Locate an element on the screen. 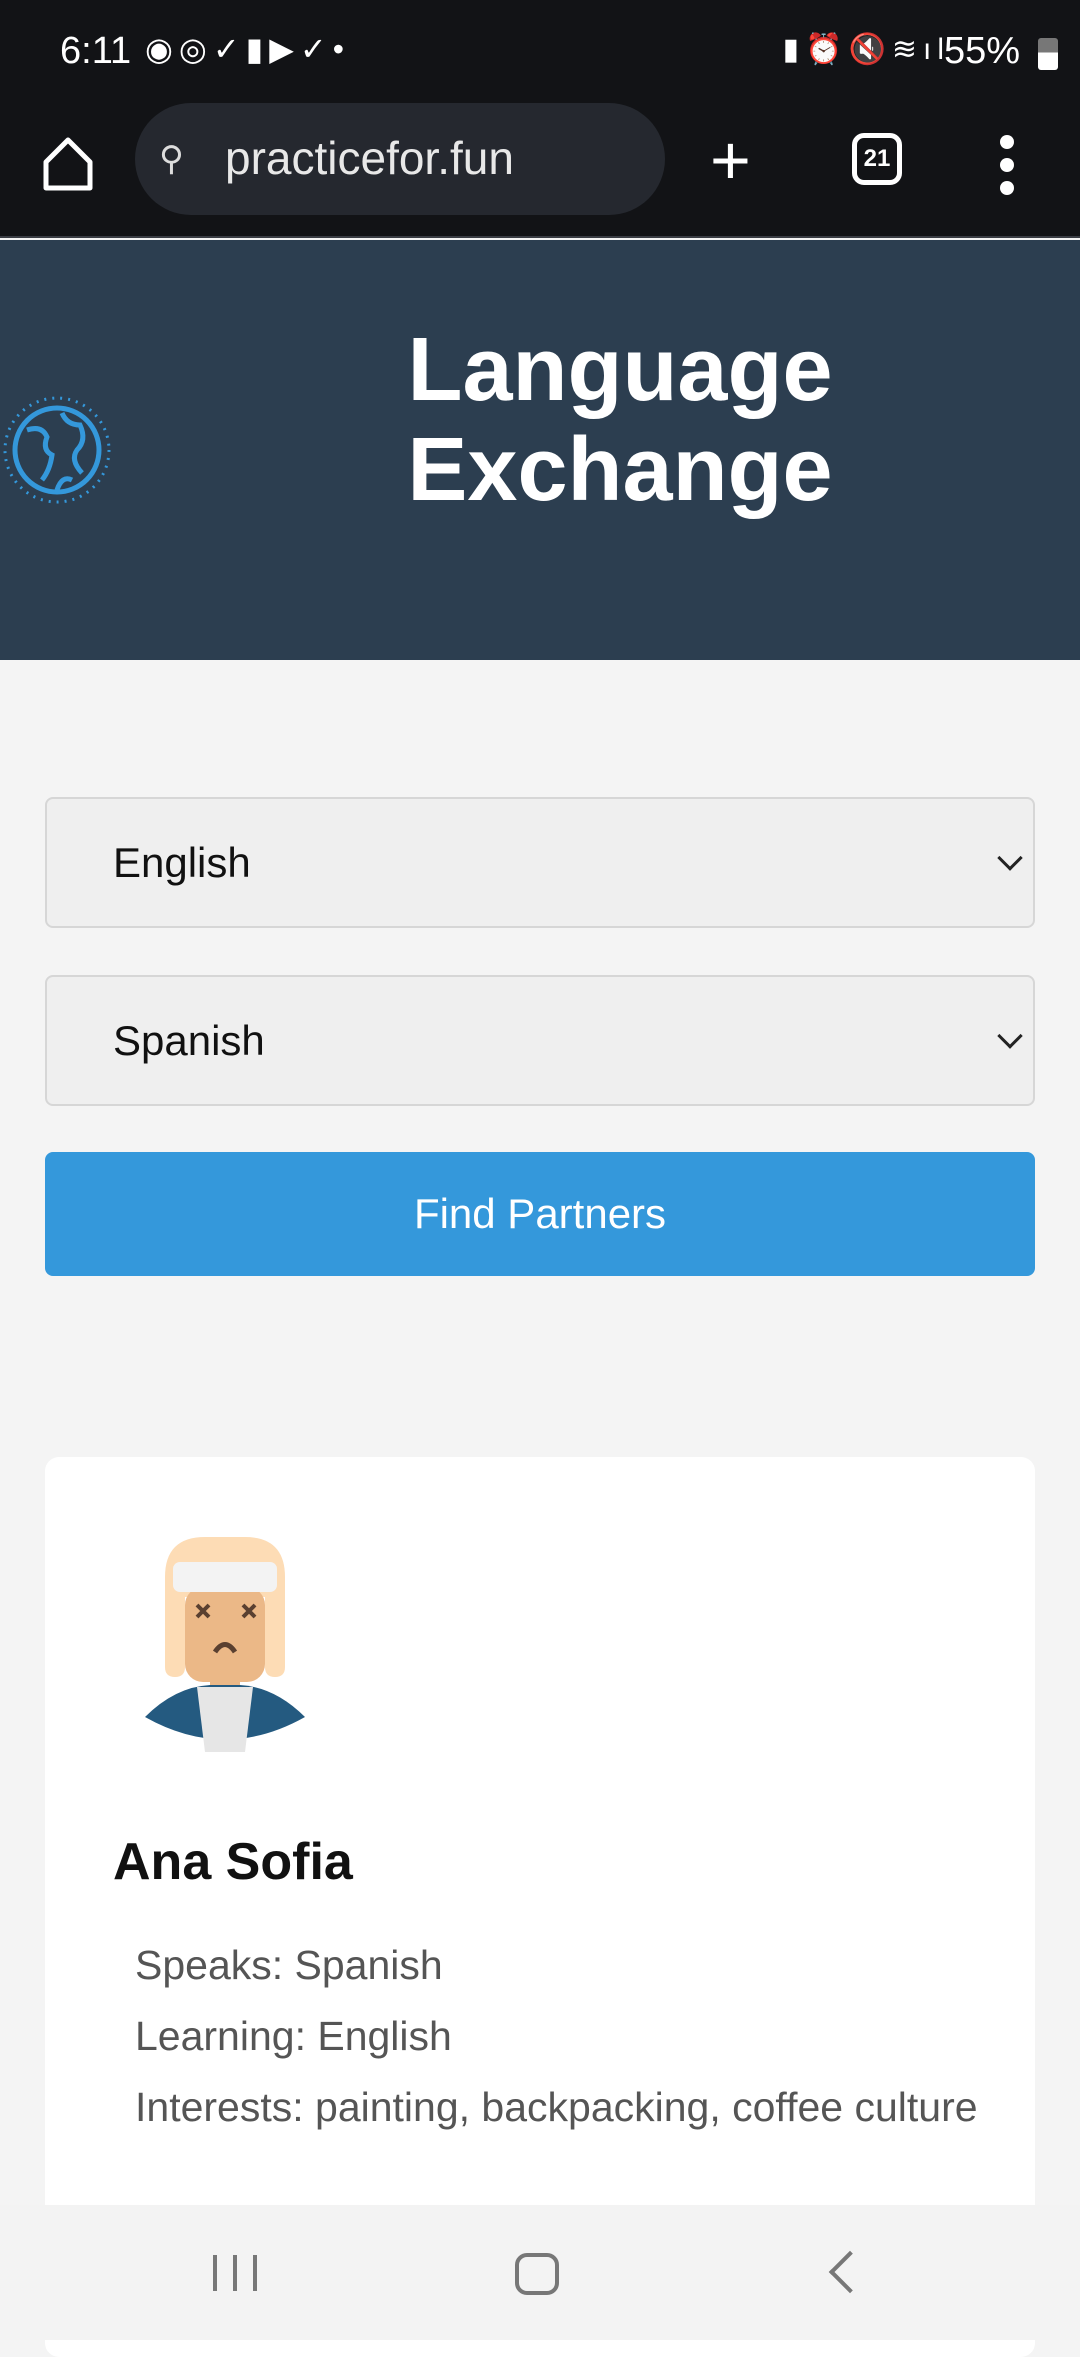 This screenshot has height=2357, width=1080. find-partners-button: Find Partners is located at coordinates (540, 1214).